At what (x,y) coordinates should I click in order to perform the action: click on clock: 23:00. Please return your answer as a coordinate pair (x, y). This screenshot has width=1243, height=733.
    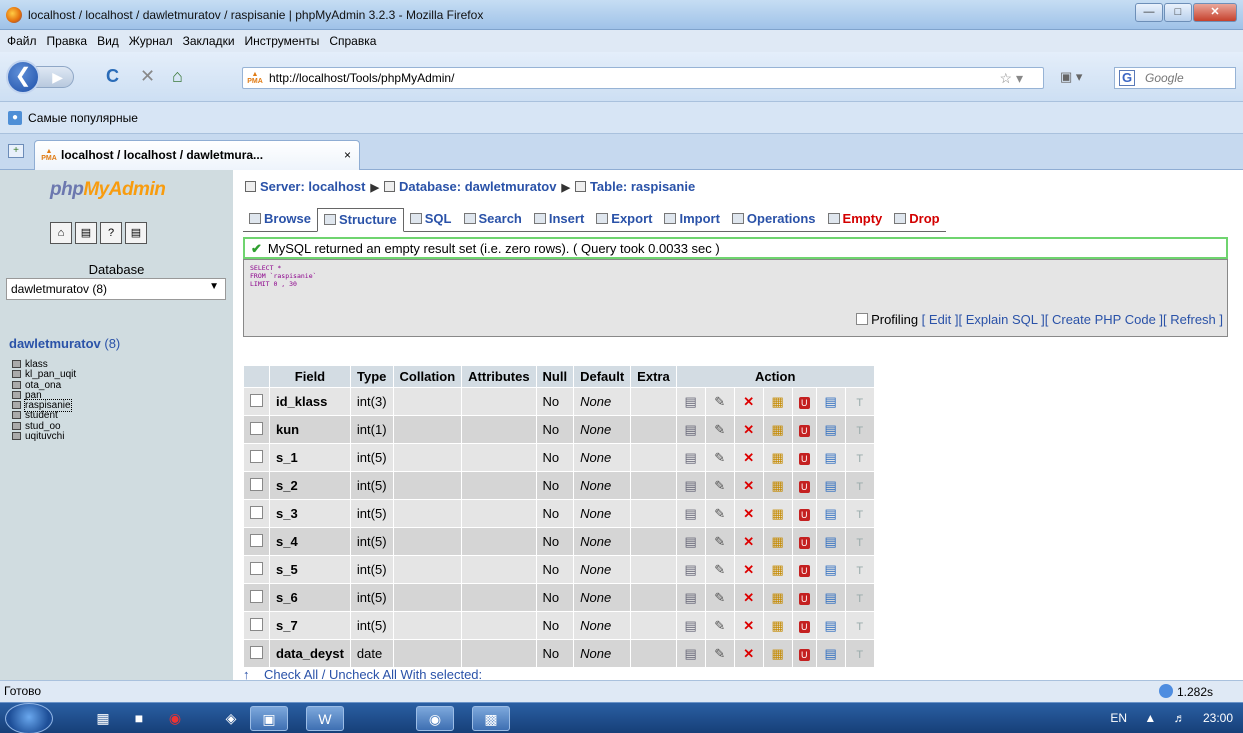
    Looking at the image, I should click on (1218, 718).